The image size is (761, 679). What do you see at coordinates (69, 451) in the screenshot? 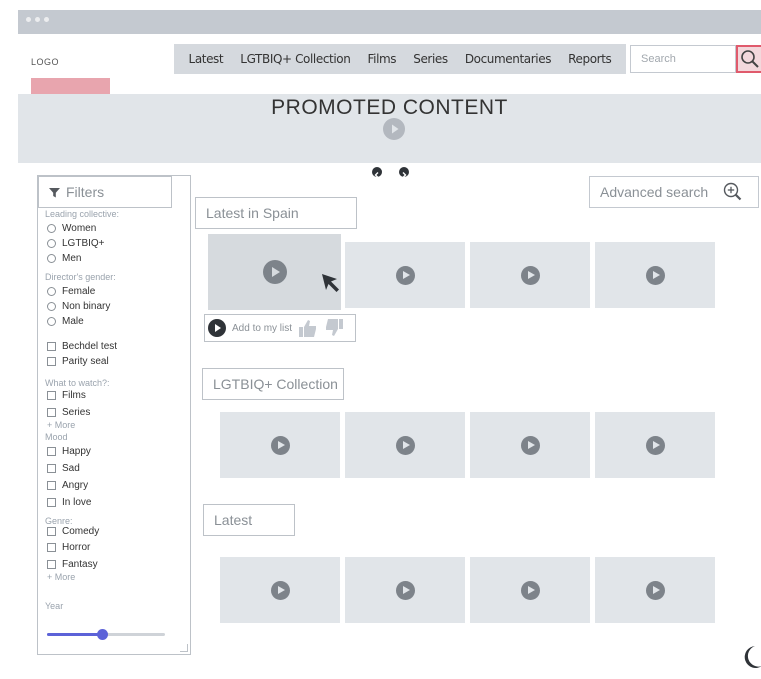
I see `mood-option-happy: Happy` at bounding box center [69, 451].